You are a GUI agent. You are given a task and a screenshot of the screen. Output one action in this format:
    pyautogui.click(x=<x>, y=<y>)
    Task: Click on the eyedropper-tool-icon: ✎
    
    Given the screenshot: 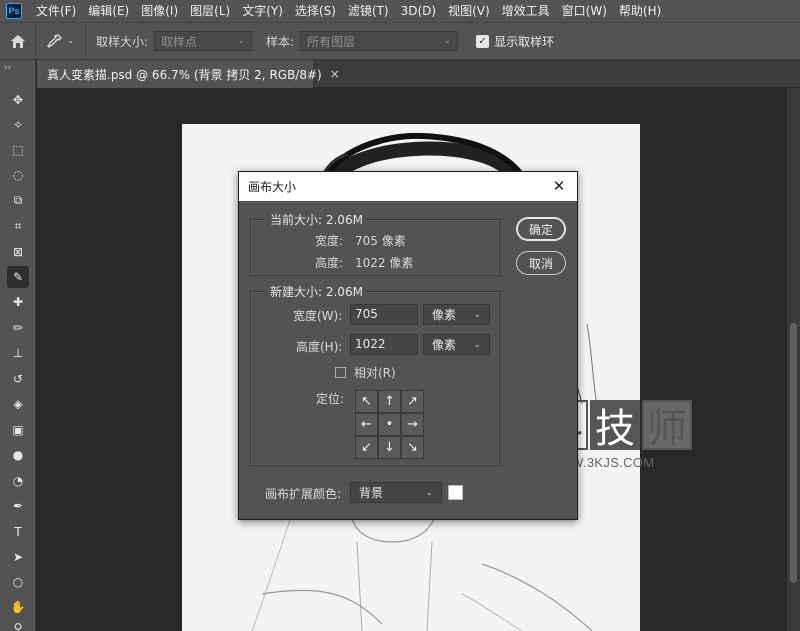 What is the action you would take?
    pyautogui.click(x=18, y=277)
    